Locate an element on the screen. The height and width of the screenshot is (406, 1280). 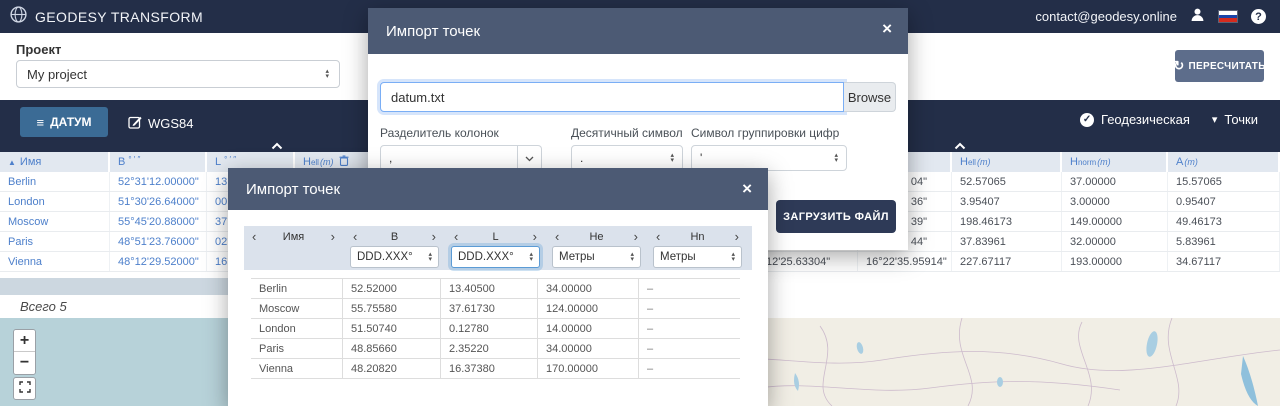
column-header-hnorm: Hnorm (m) is located at coordinates (1115, 162).